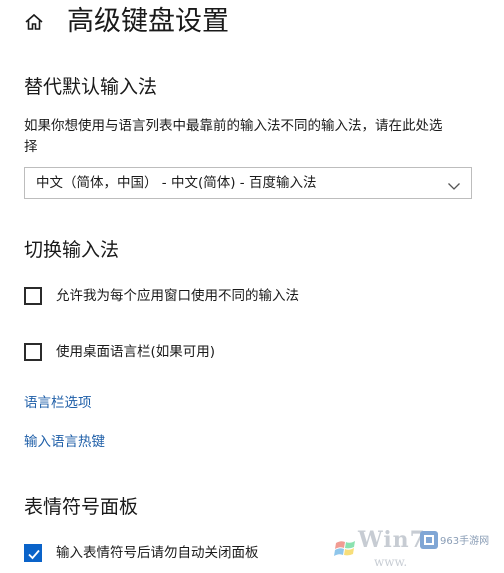 The height and width of the screenshot is (573, 504). Describe the element at coordinates (429, 540) in the screenshot. I see `site-logo-icon` at that location.